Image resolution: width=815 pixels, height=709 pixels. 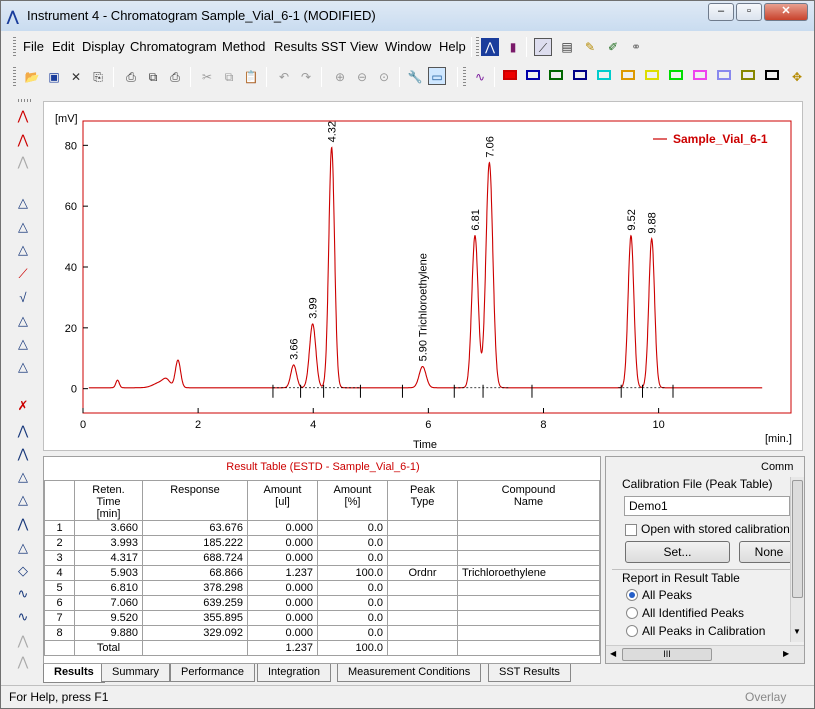 I want to click on maximize-button: ▫, so click(x=749, y=12).